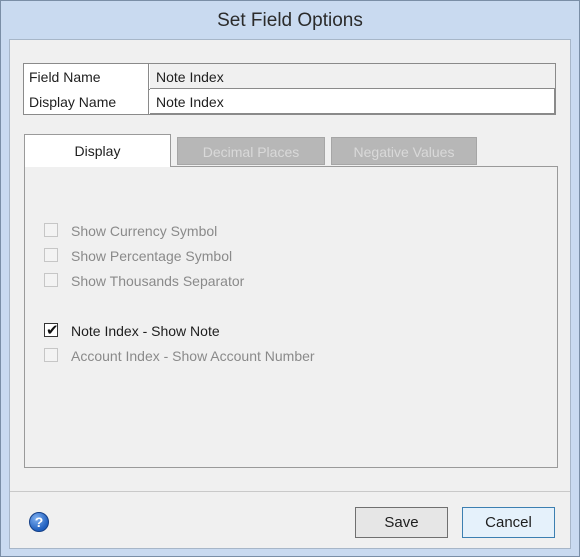 Image resolution: width=580 pixels, height=557 pixels. What do you see at coordinates (401, 522) in the screenshot?
I see `save-button: Save` at bounding box center [401, 522].